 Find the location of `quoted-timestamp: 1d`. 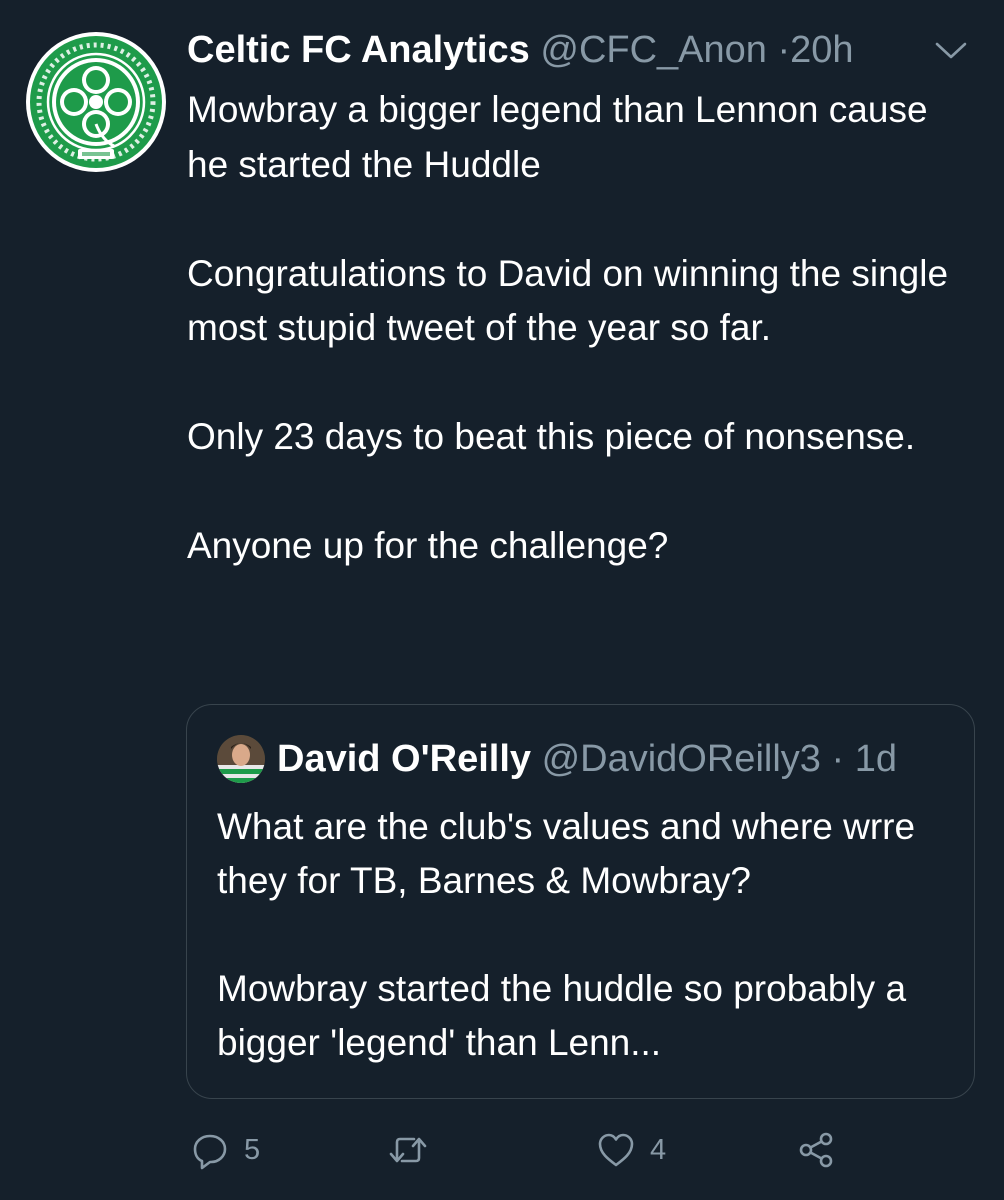

quoted-timestamp: 1d is located at coordinates (876, 759).